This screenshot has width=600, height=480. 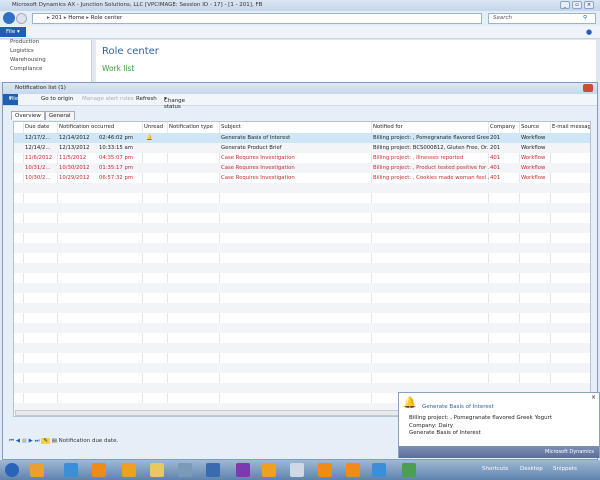 What do you see at coordinates (251, 148) in the screenshot?
I see `cell-subject: Generate Product Brief` at bounding box center [251, 148].